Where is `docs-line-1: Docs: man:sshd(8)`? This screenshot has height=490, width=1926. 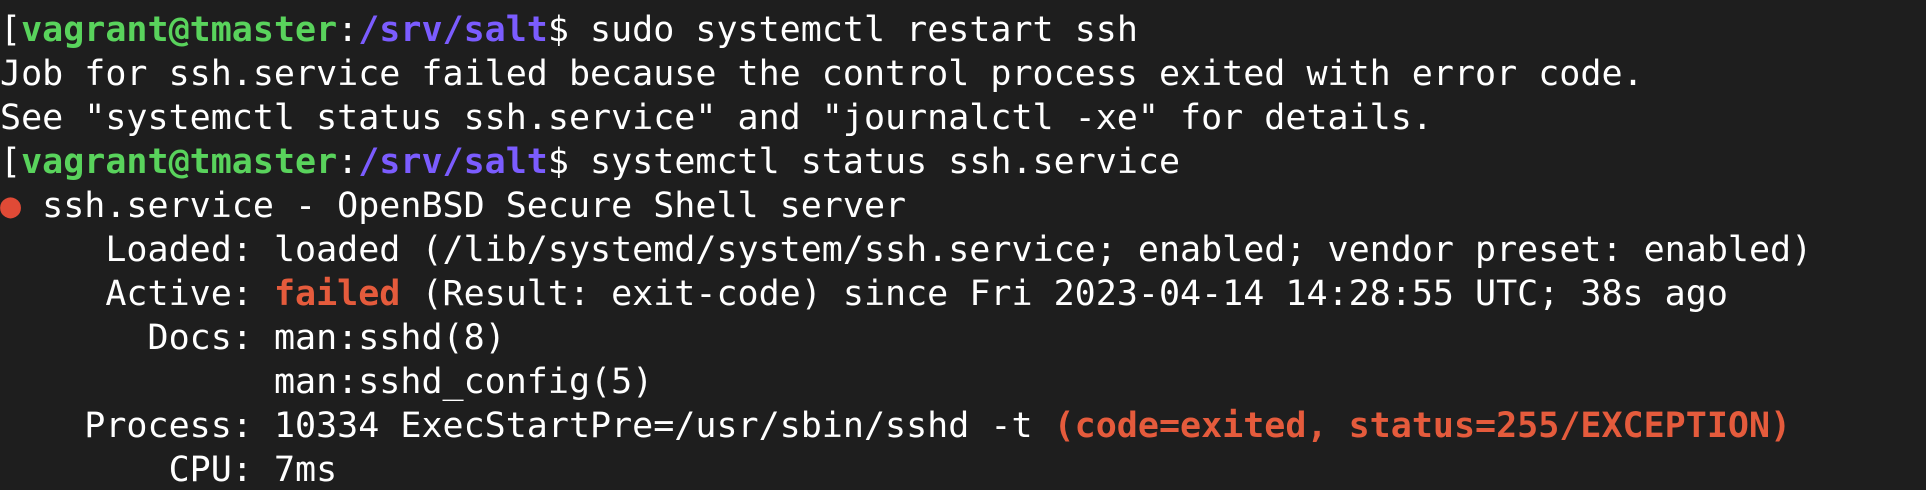
docs-line-1: Docs: man:sshd(8) is located at coordinates (253, 338).